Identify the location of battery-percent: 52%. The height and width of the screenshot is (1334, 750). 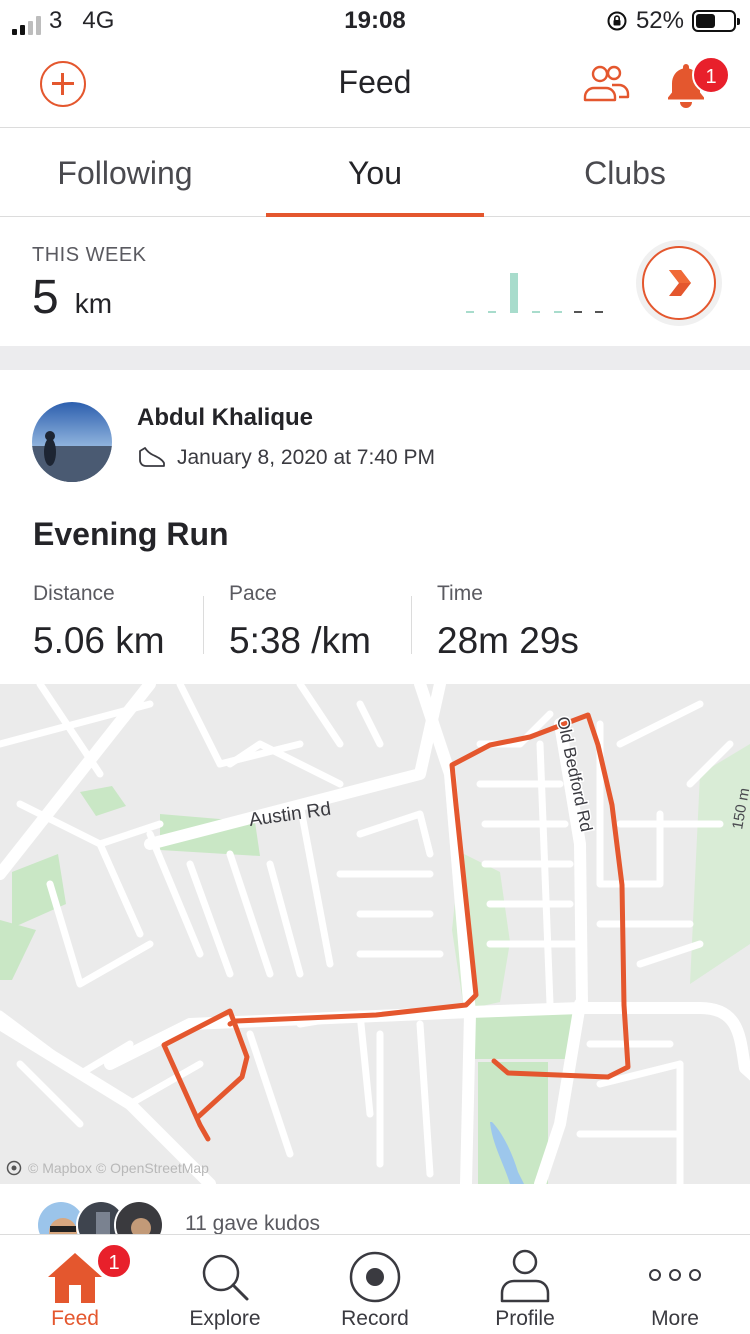
(659, 20).